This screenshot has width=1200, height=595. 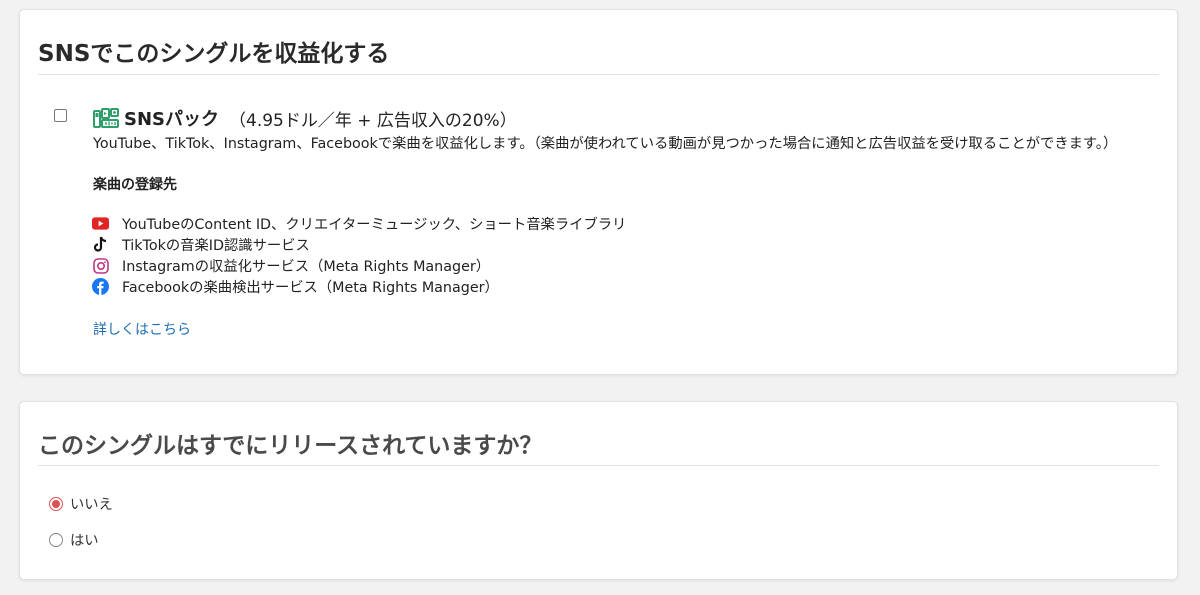 What do you see at coordinates (142, 329) in the screenshot?
I see `learn-more-link: 詳しくはこちら` at bounding box center [142, 329].